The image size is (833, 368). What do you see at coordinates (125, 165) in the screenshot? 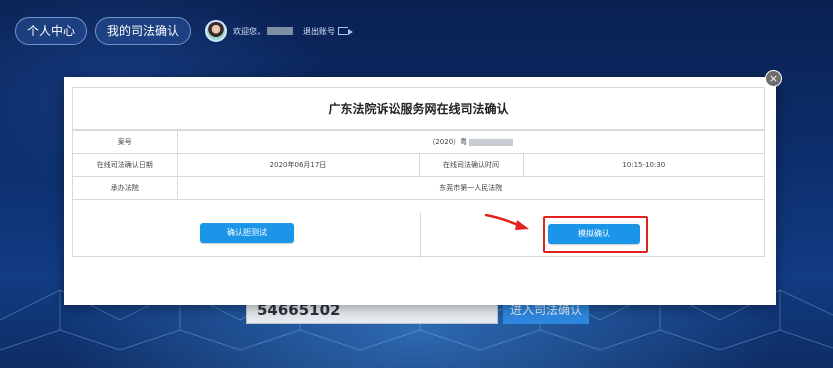
I see `confirm-date-label: 在线司法确认日期` at bounding box center [125, 165].